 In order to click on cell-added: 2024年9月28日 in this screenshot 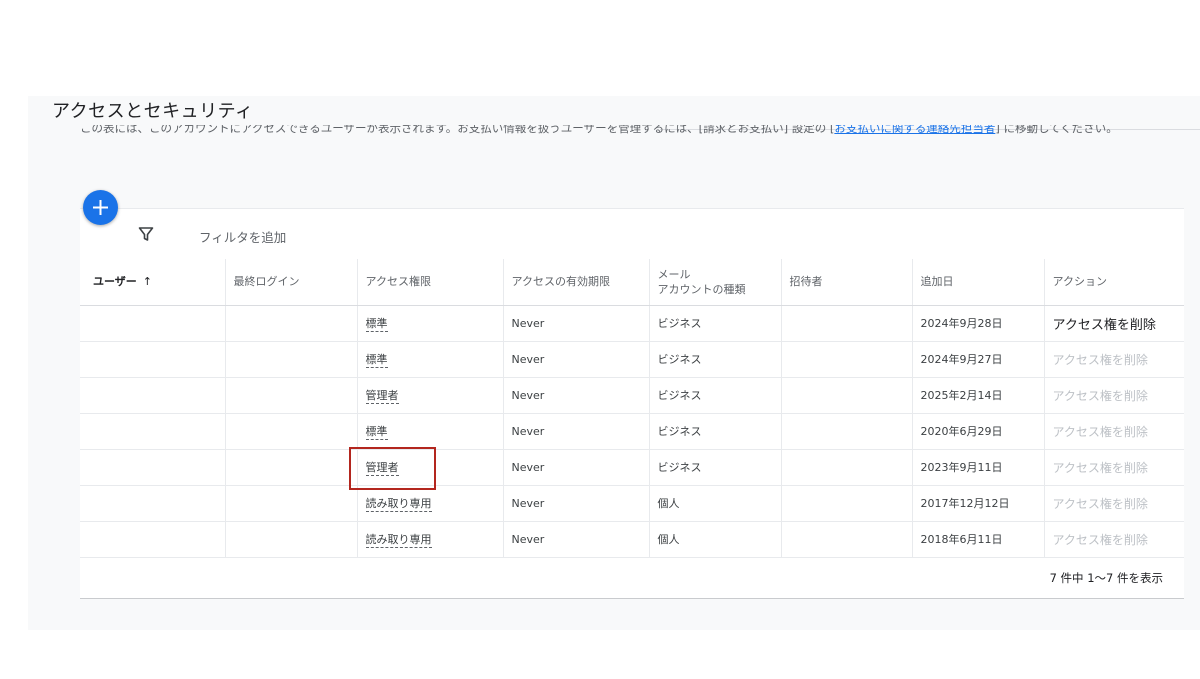, I will do `click(978, 323)`.